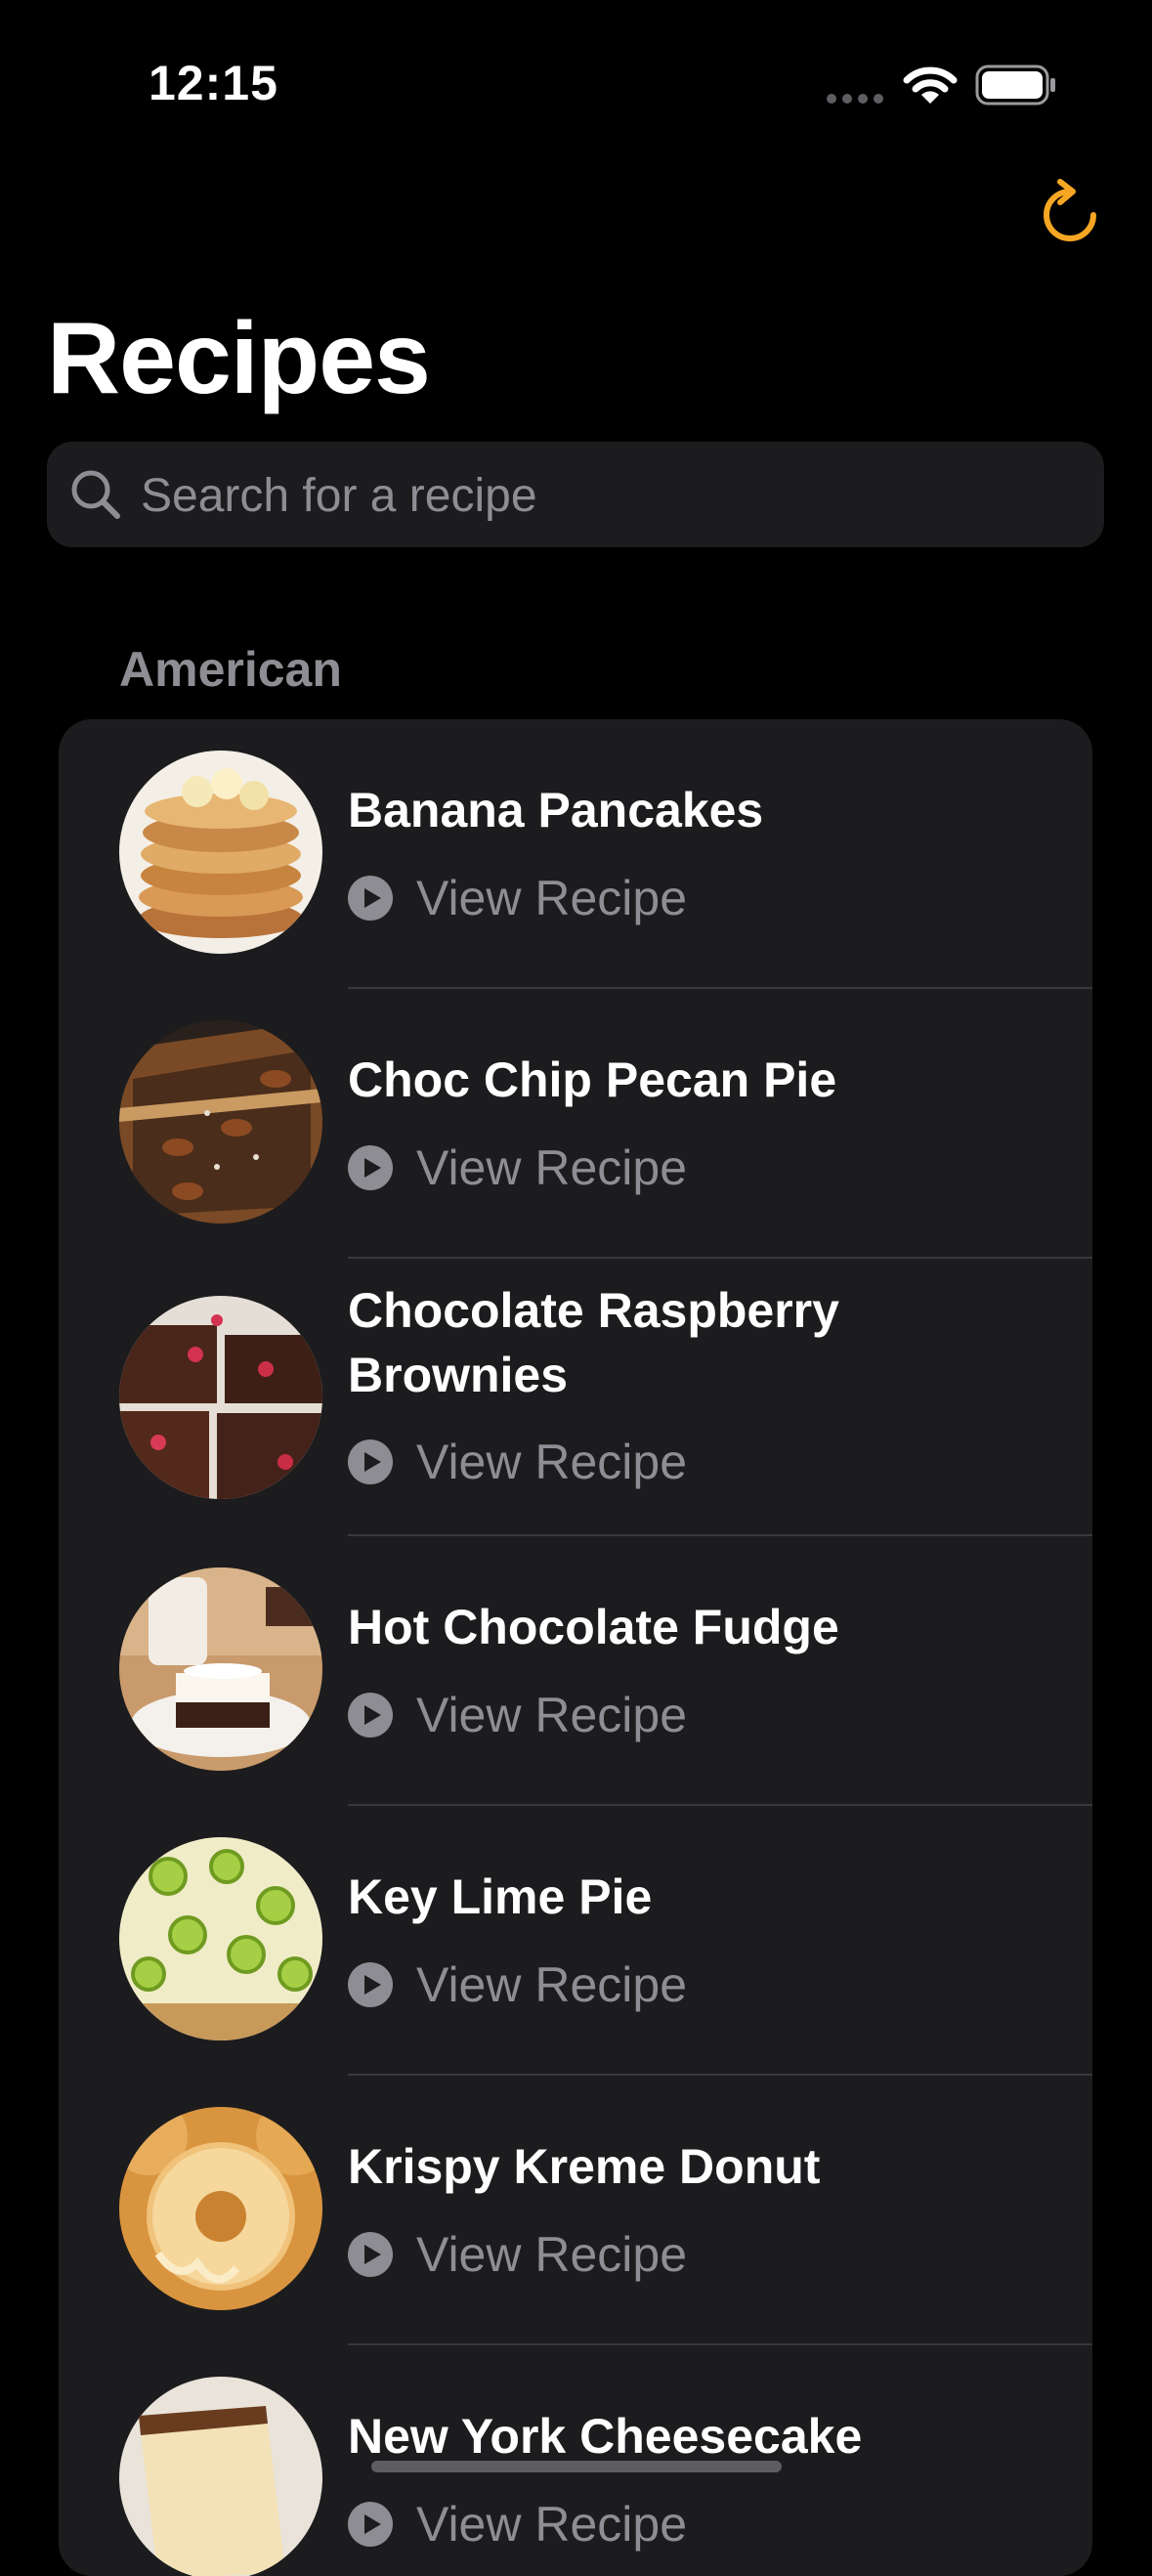 The width and height of the screenshot is (1152, 2576). Describe the element at coordinates (230, 670) in the screenshot. I see `section-header: American` at that location.